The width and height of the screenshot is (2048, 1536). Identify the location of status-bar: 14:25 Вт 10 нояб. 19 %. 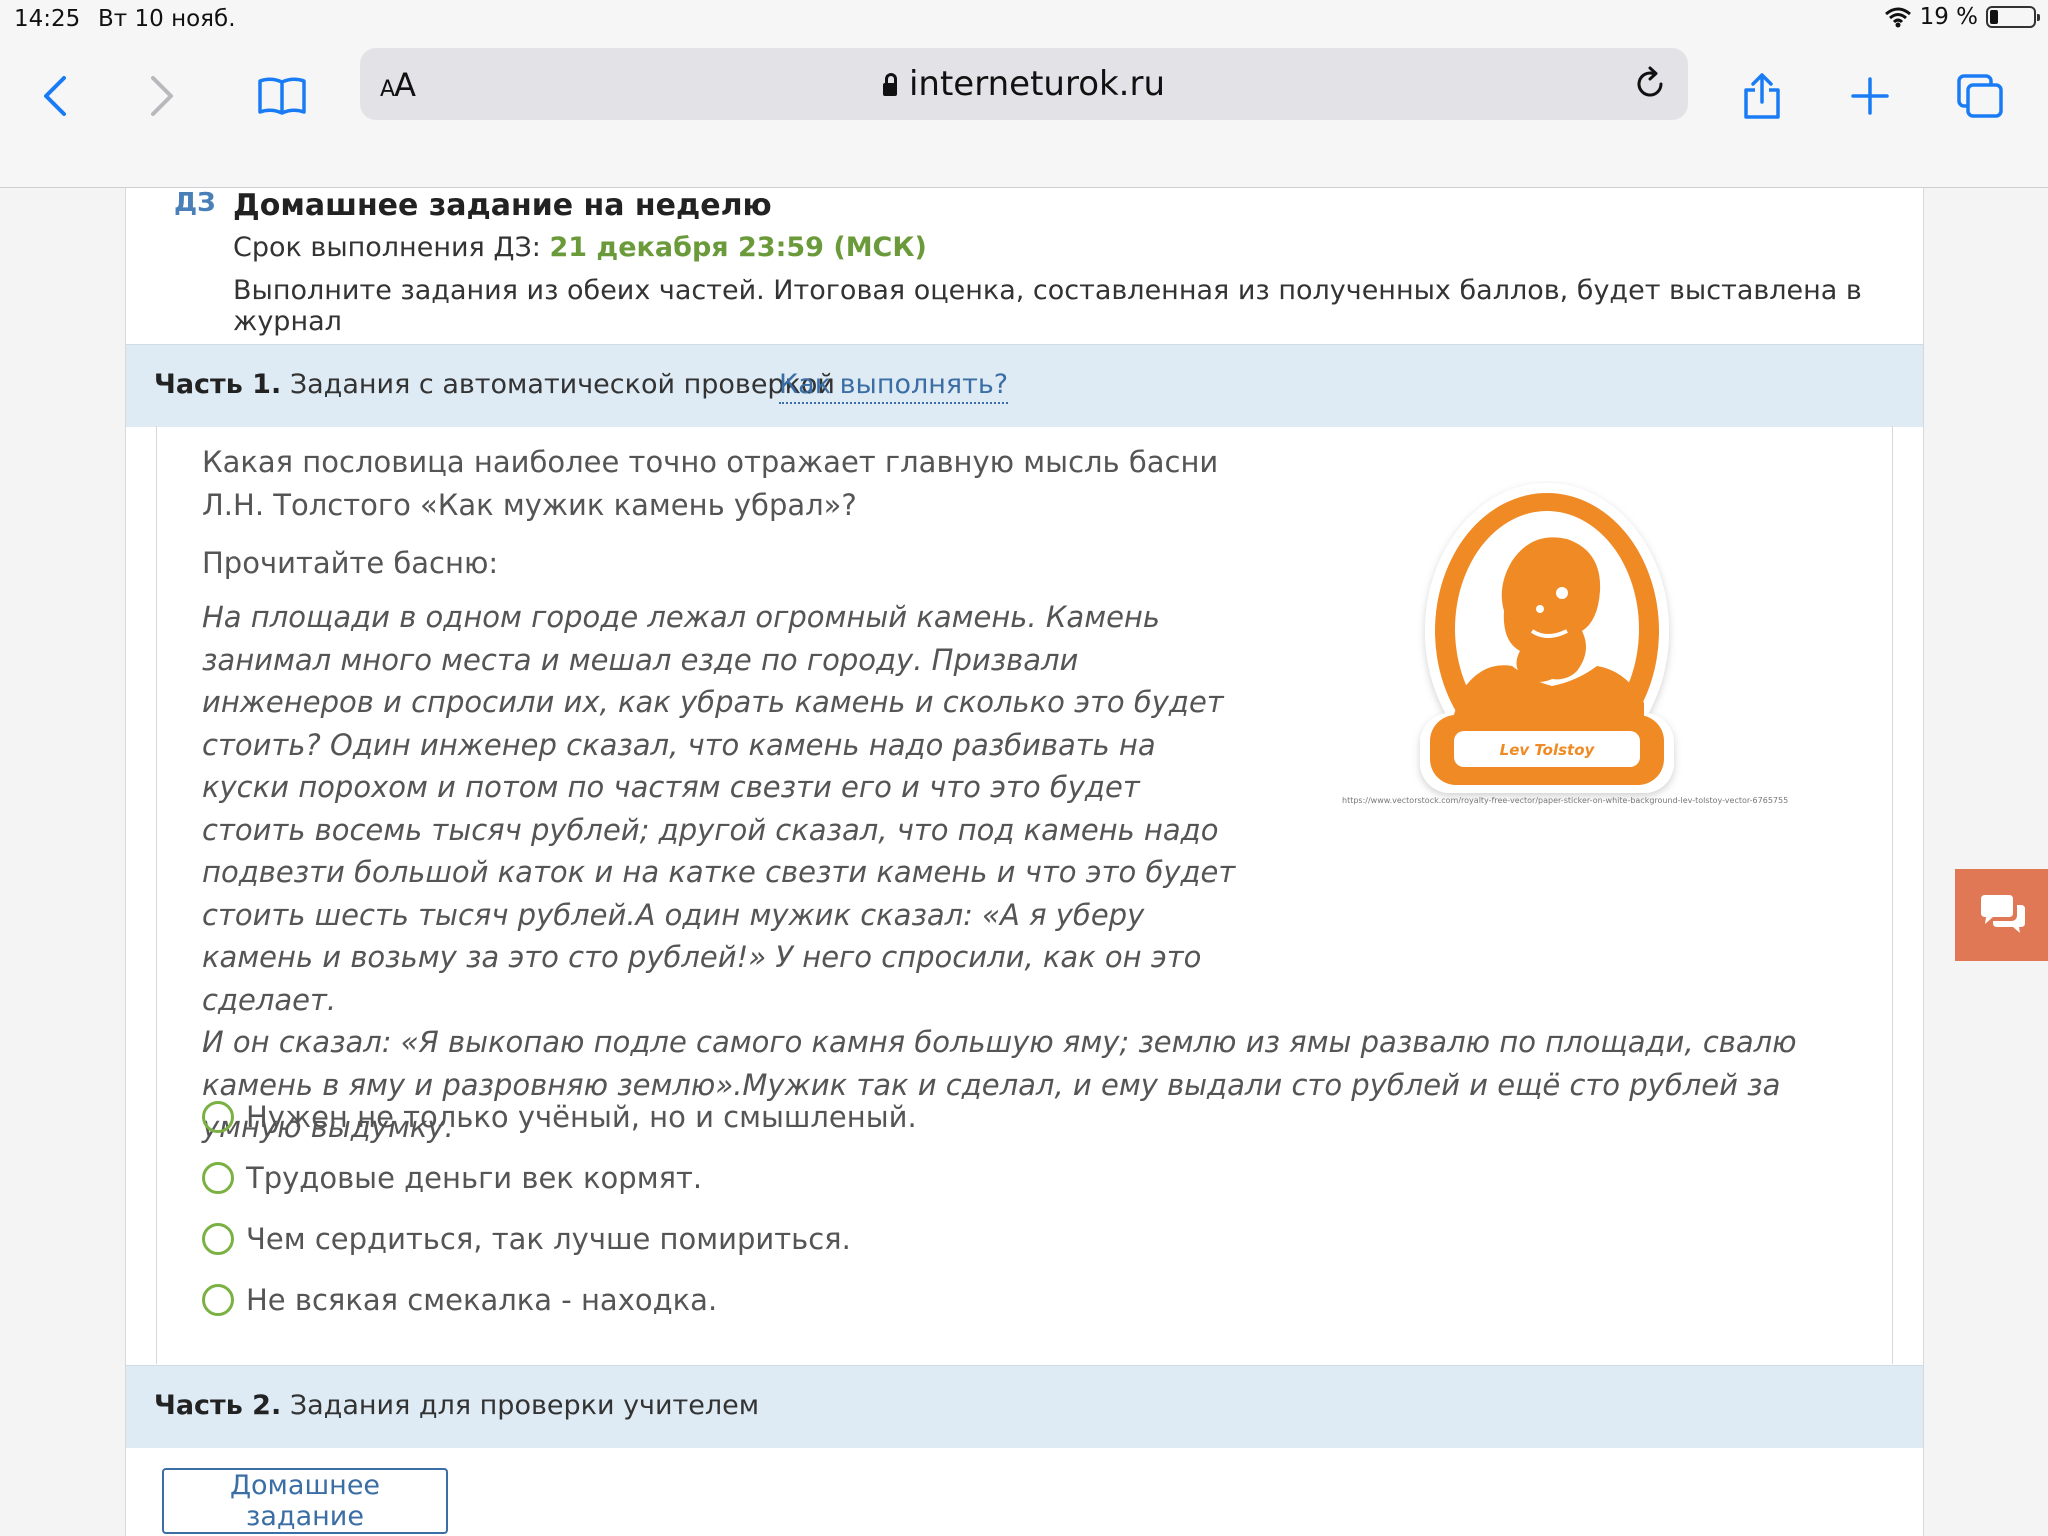
(1024, 22).